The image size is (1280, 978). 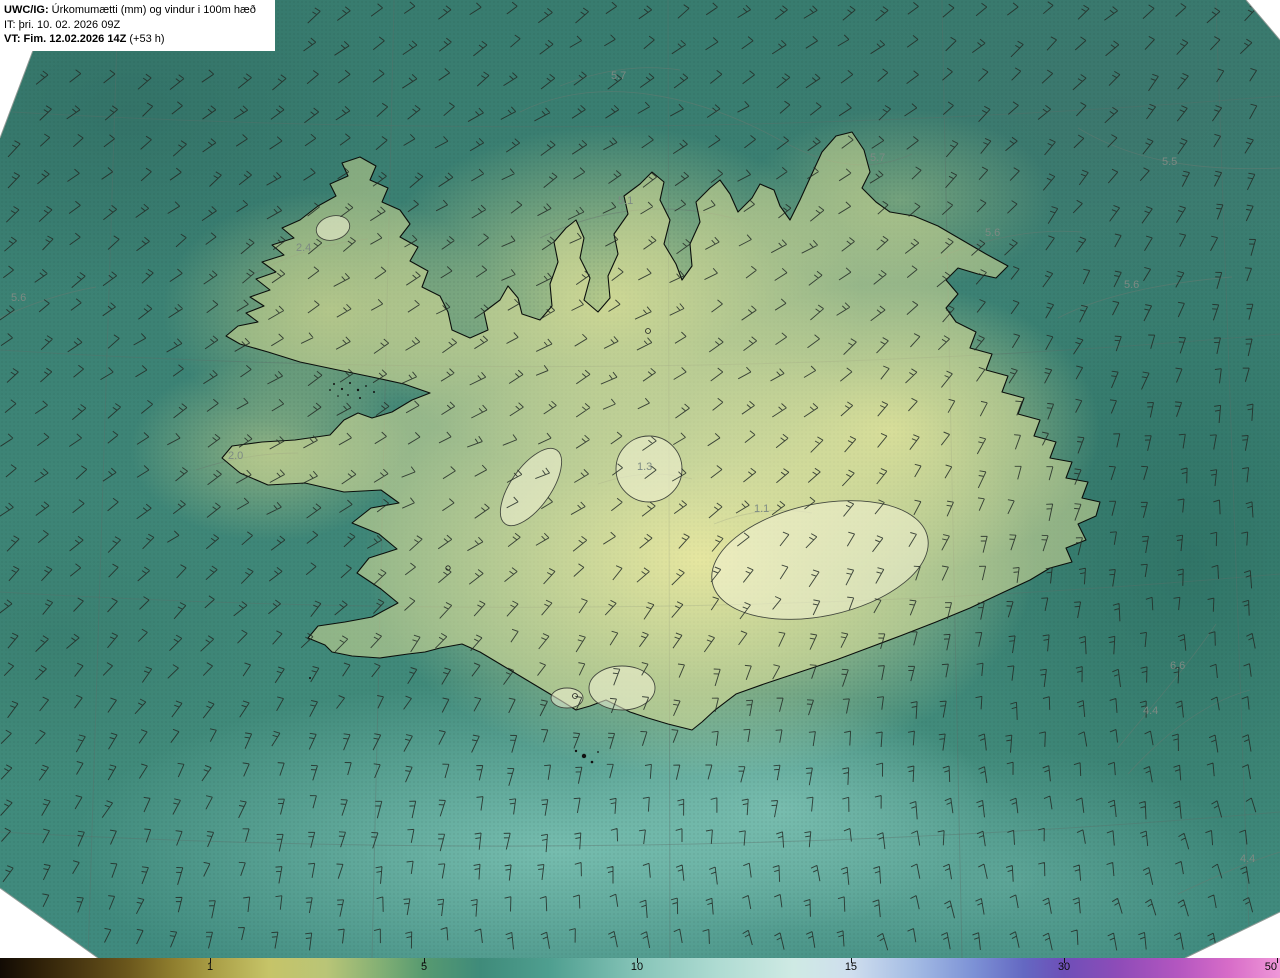 I want to click on valid-time: VT: Fim. 12.02.2026 14Z, so click(x=65, y=39).